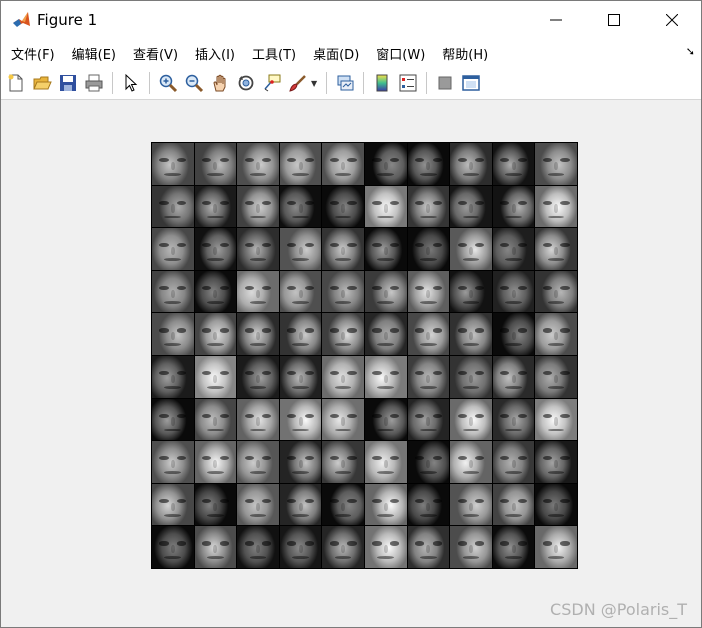 The height and width of the screenshot is (628, 702). What do you see at coordinates (382, 83) in the screenshot?
I see `colorbar-button` at bounding box center [382, 83].